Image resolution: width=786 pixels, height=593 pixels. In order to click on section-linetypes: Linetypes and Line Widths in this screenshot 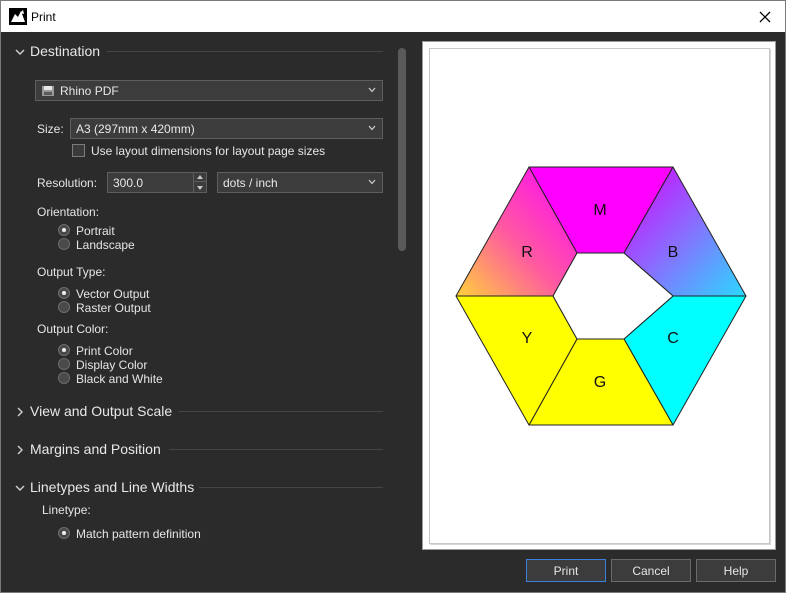, I will do `click(104, 487)`.